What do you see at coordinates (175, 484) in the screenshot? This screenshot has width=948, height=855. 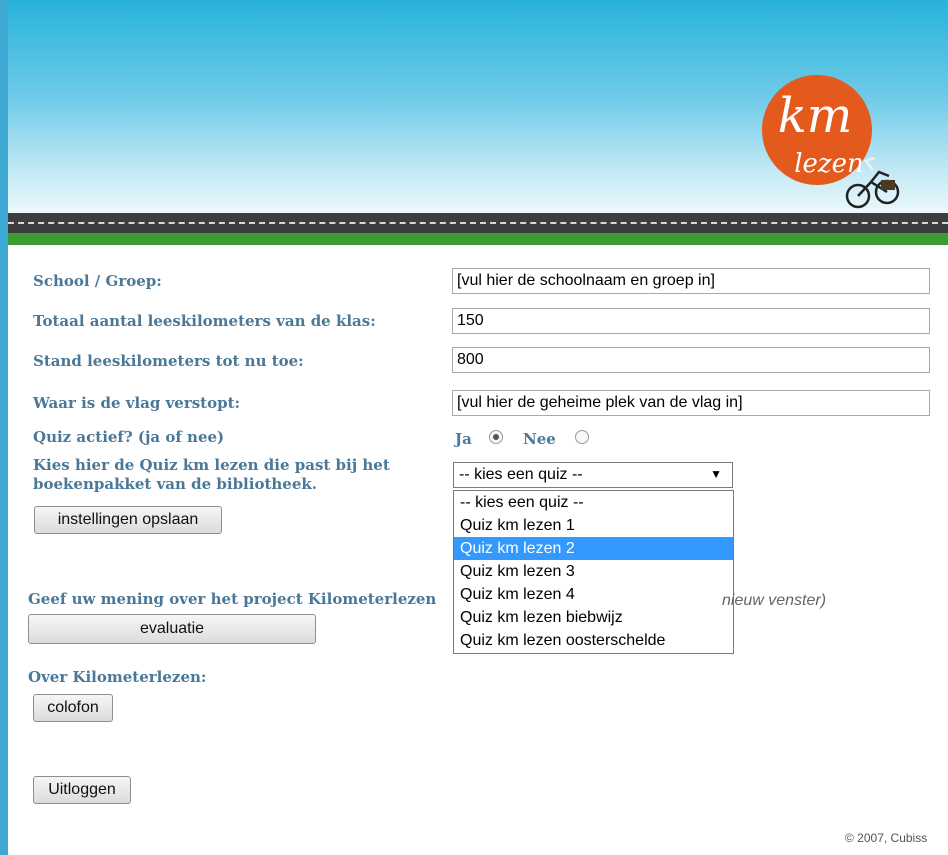 I see `quiz-choose-label-line2: boekenpakket van de bibliotheek.` at bounding box center [175, 484].